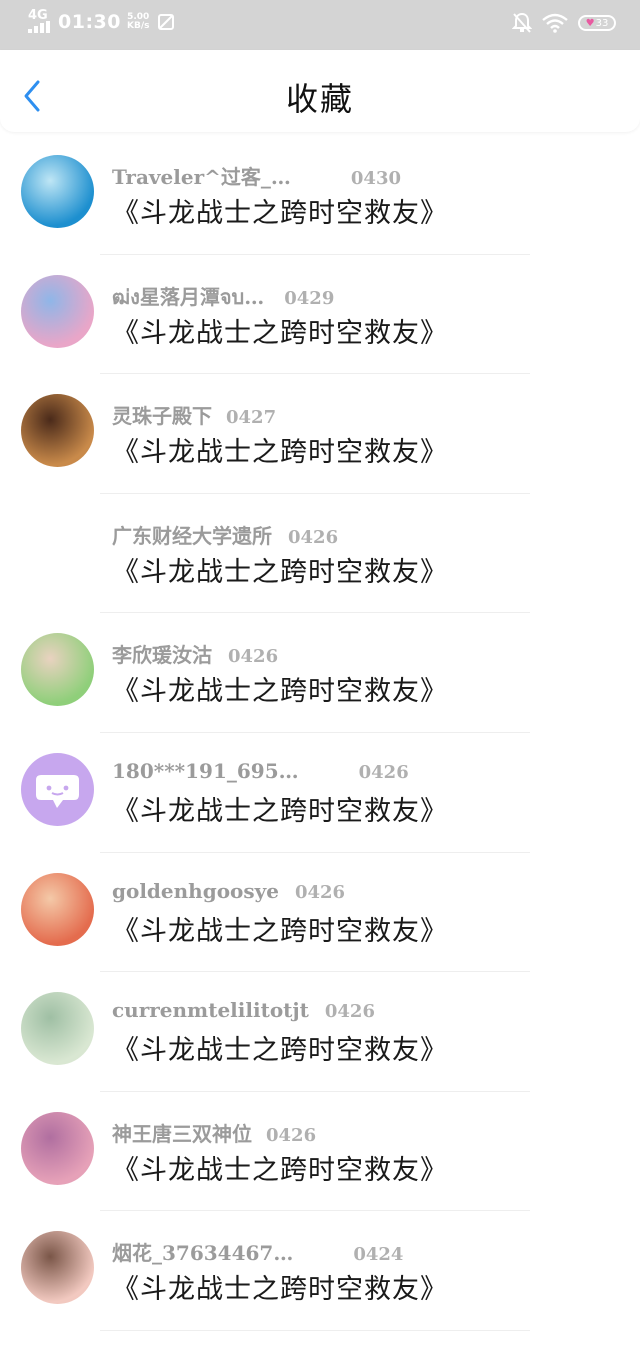 The height and width of the screenshot is (1351, 640). I want to click on username: 广东财经大学遗所, so click(192, 535).